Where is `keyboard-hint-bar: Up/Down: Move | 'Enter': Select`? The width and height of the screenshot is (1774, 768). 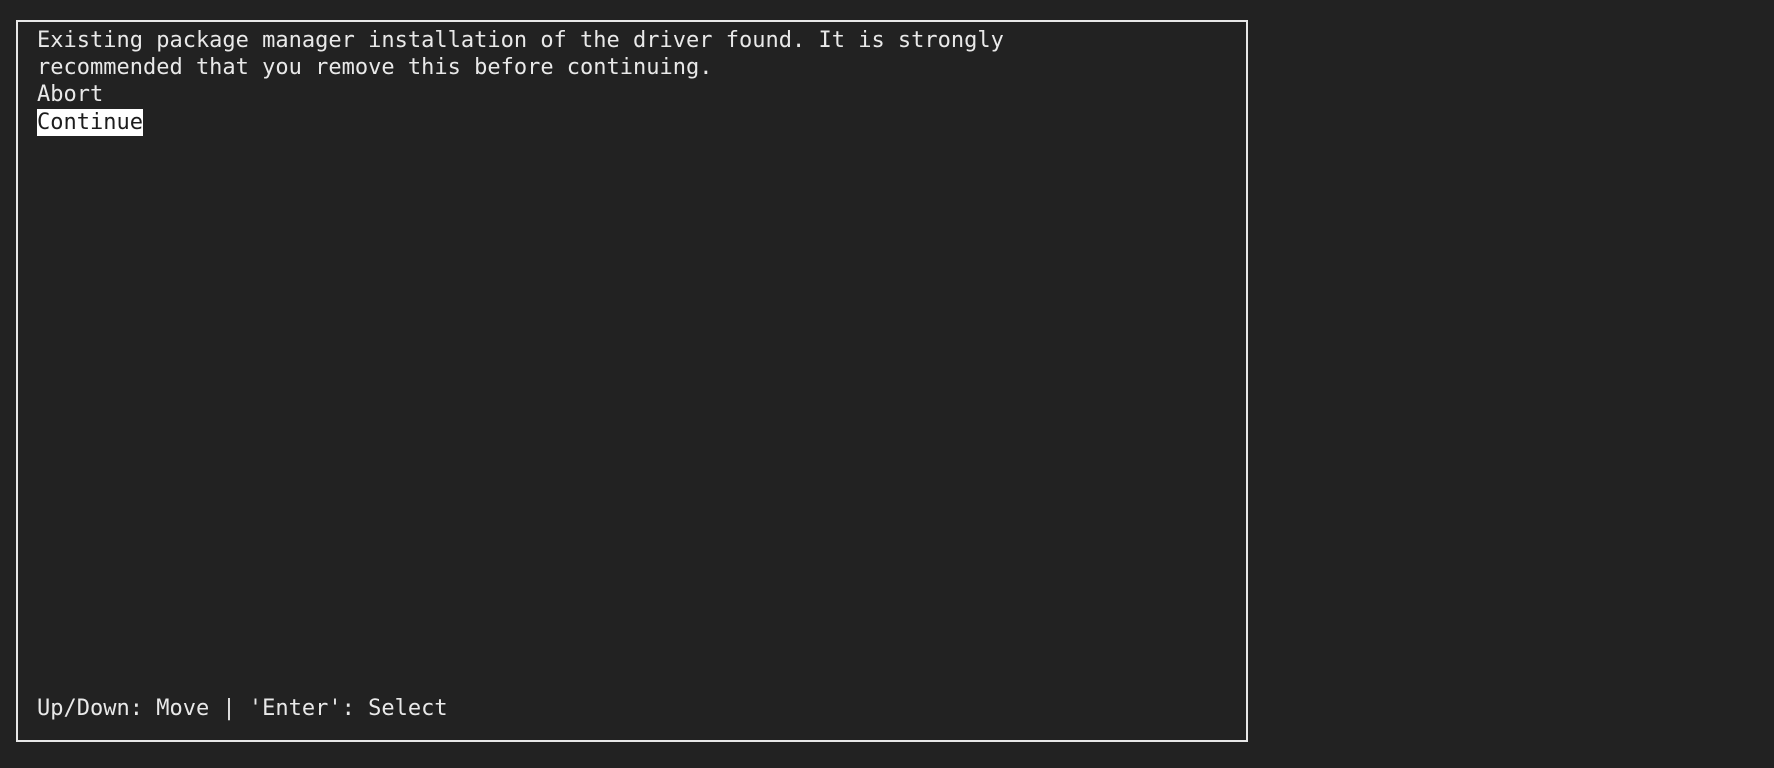 keyboard-hint-bar: Up/Down: Move | 'Enter': Select is located at coordinates (242, 708).